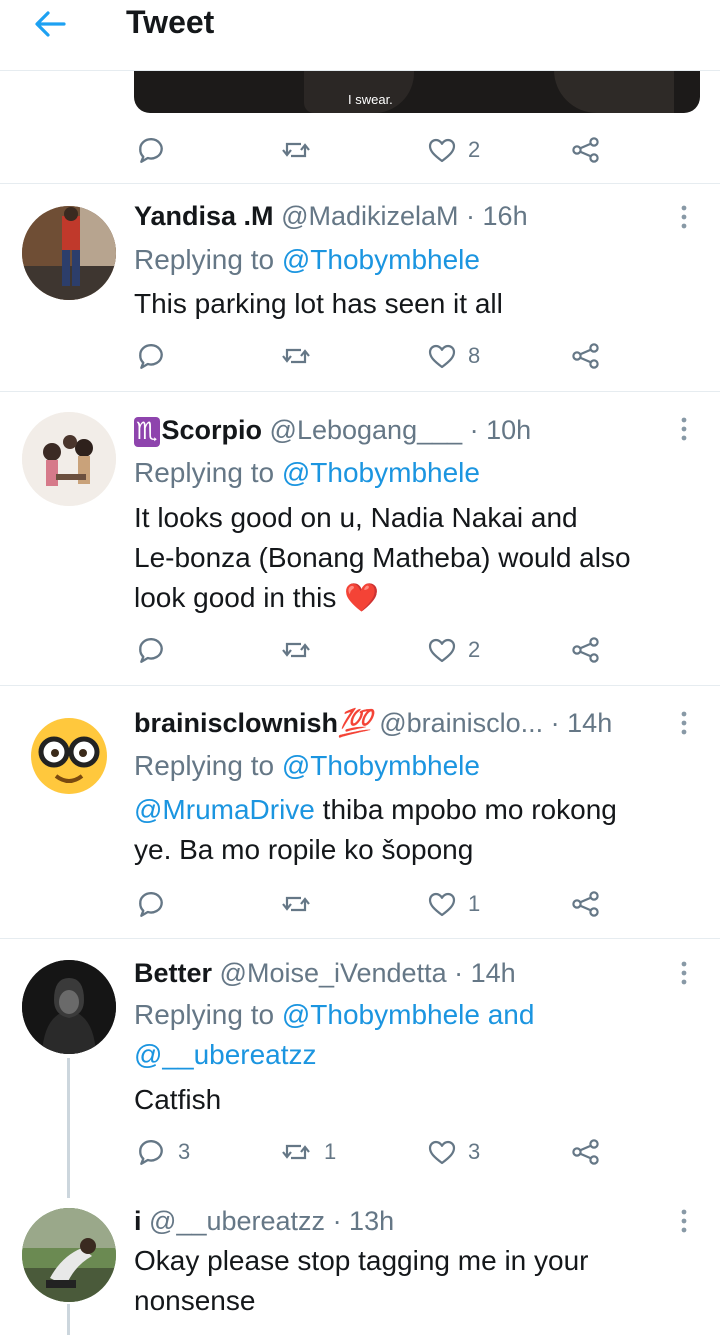  I want to click on user-handle: @Lebogang___, so click(366, 430).